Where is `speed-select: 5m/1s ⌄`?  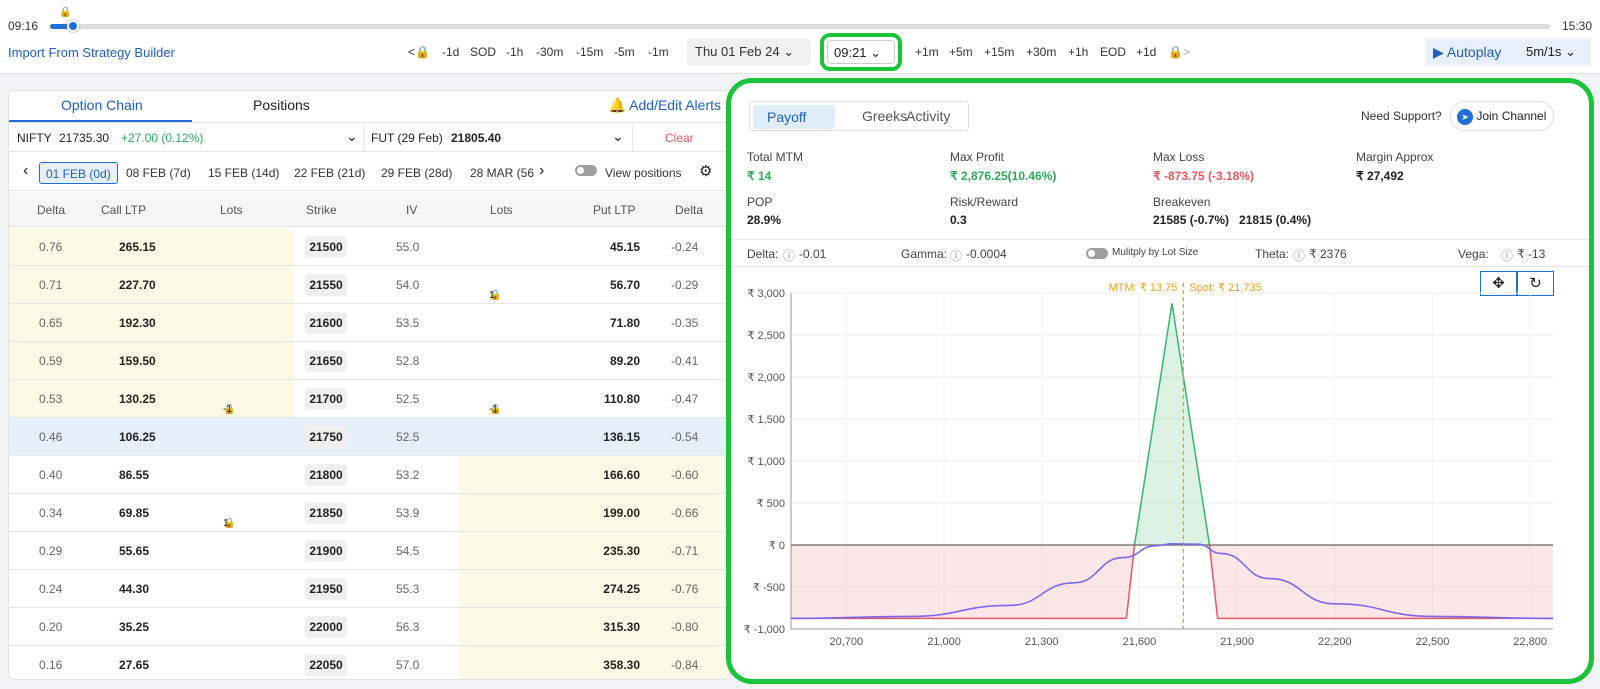 speed-select: 5m/1s ⌄ is located at coordinates (1554, 52).